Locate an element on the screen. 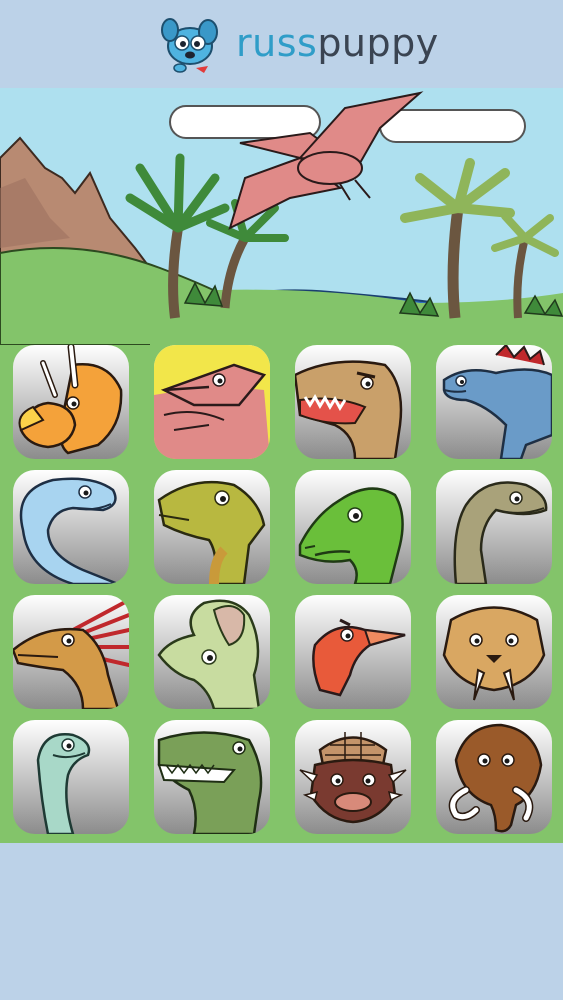 The width and height of the screenshot is (563, 1000). tile-parasaurolophus is located at coordinates (212, 652).